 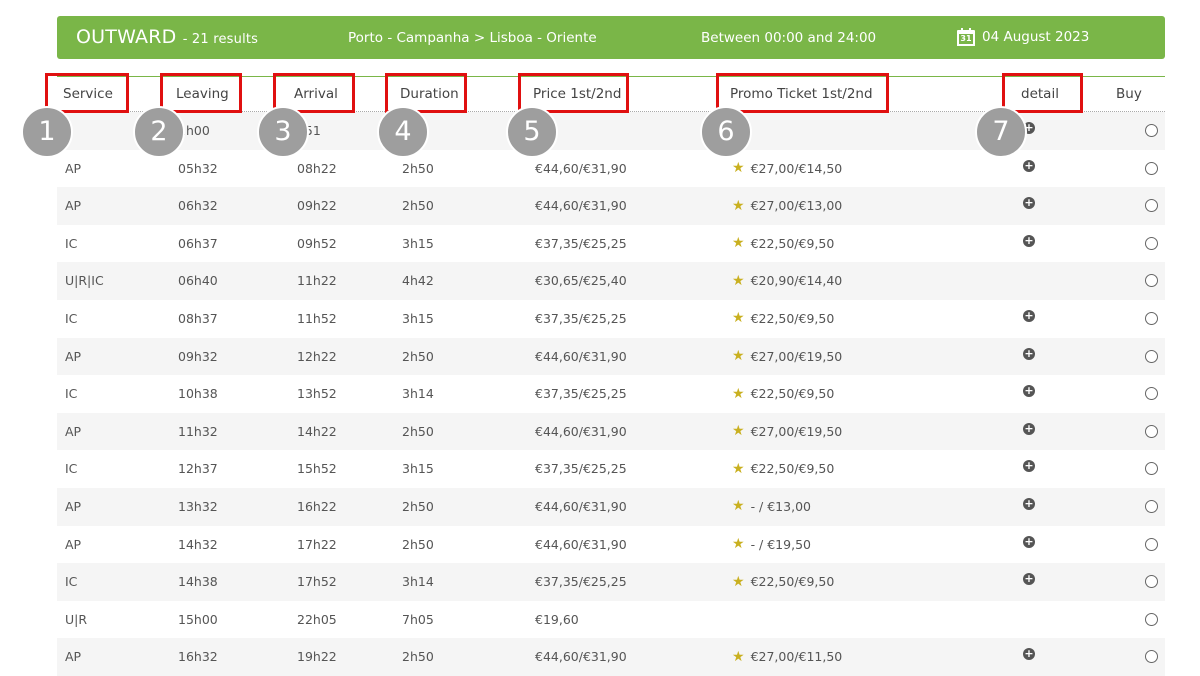 What do you see at coordinates (317, 394) in the screenshot?
I see `arrival-cell: 13h52` at bounding box center [317, 394].